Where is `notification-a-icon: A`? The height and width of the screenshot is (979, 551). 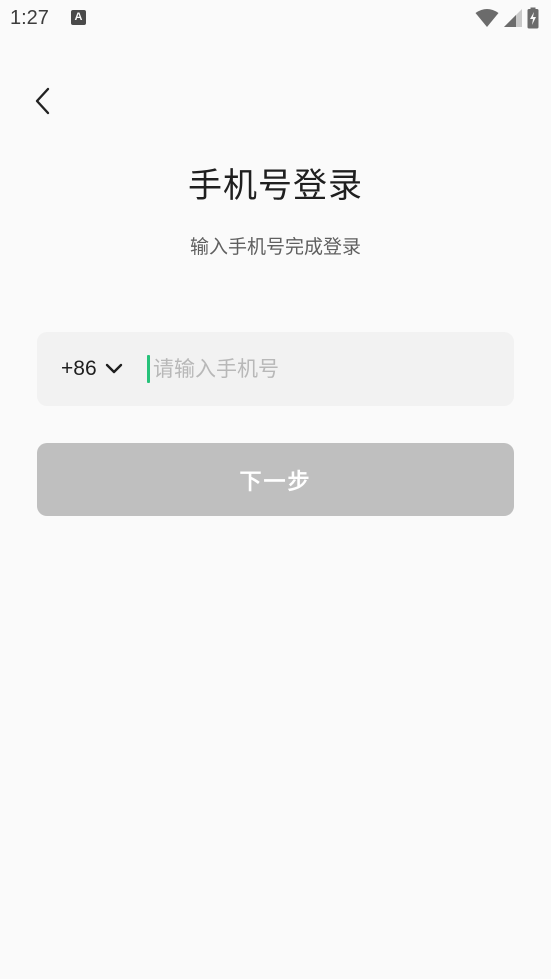
notification-a-icon: A is located at coordinates (78, 17).